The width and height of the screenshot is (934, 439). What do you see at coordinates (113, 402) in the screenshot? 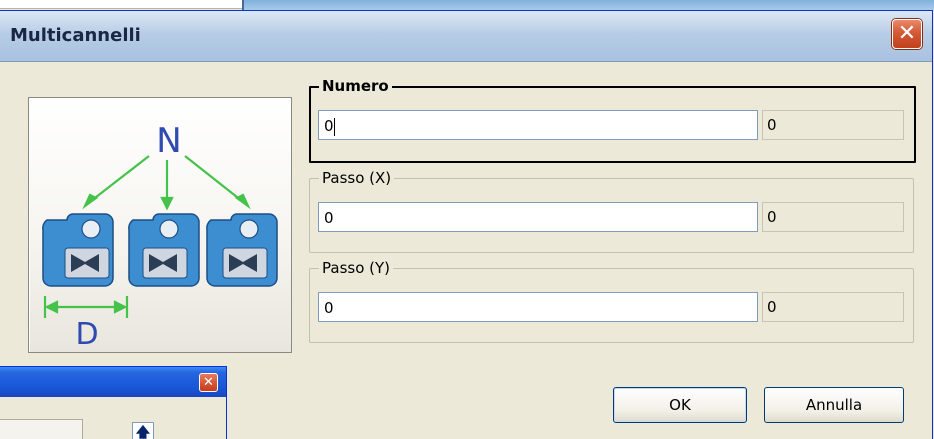
I see `background-window: ✕ 🡅` at bounding box center [113, 402].